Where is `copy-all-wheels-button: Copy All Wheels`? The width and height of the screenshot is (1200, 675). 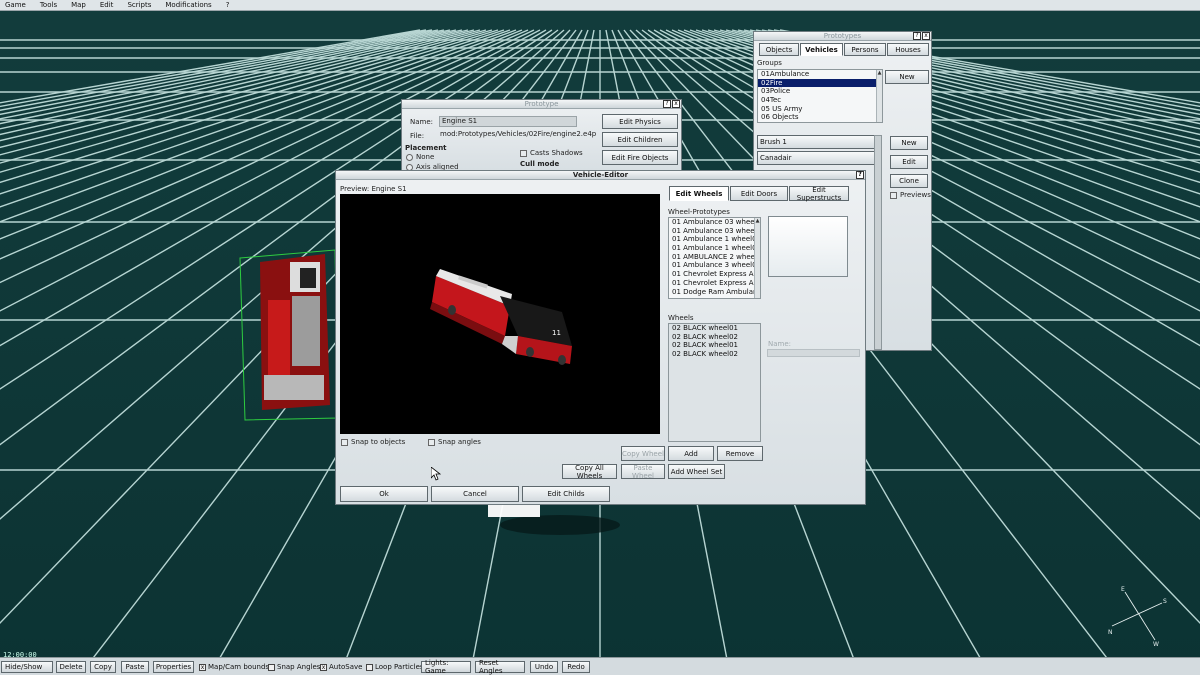
copy-all-wheels-button: Copy All Wheels is located at coordinates (589, 472).